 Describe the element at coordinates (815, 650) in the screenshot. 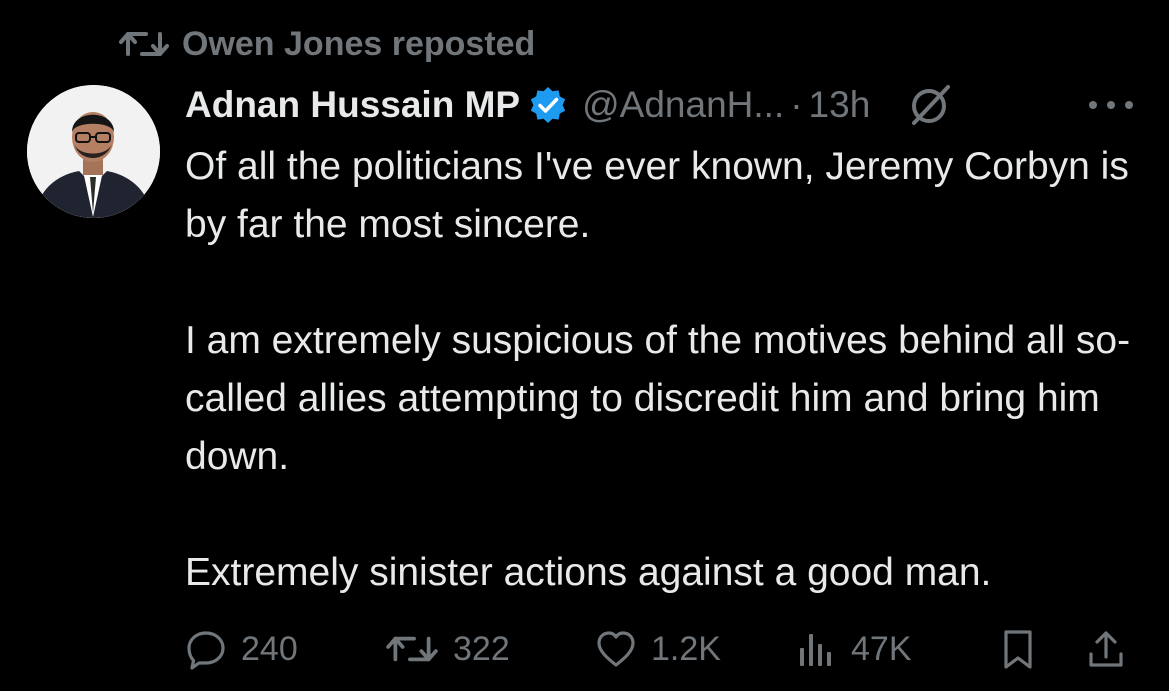

I see `analytics-icon` at that location.